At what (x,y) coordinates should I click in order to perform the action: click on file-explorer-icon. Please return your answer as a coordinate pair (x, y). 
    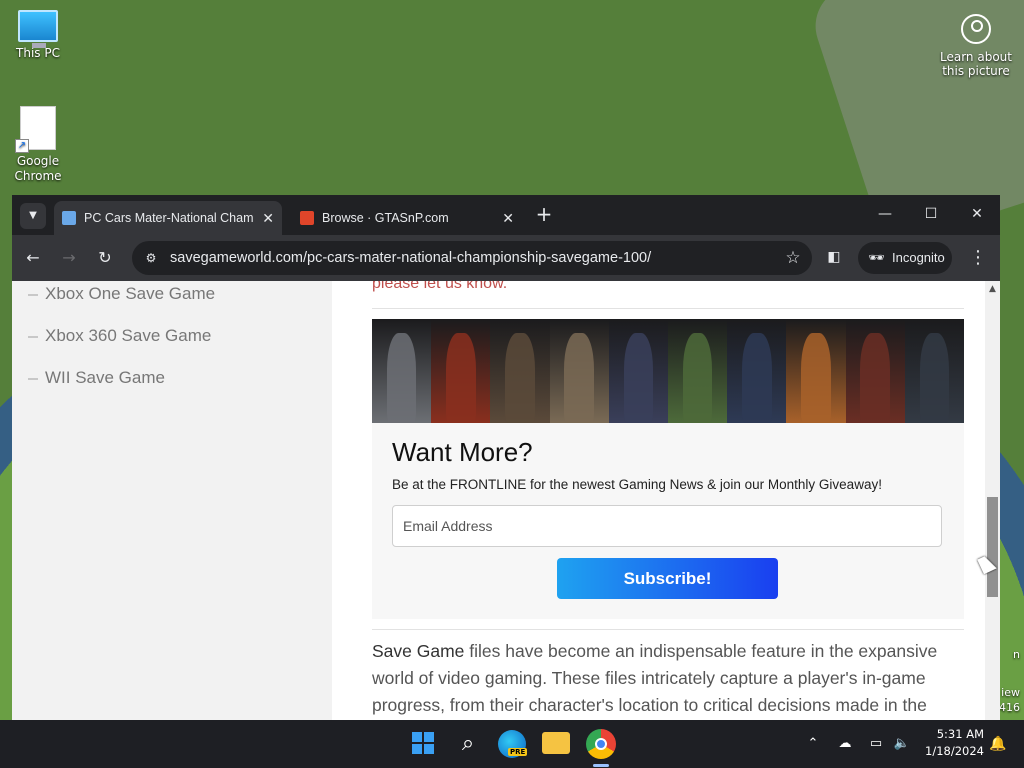
    Looking at the image, I should click on (556, 743).